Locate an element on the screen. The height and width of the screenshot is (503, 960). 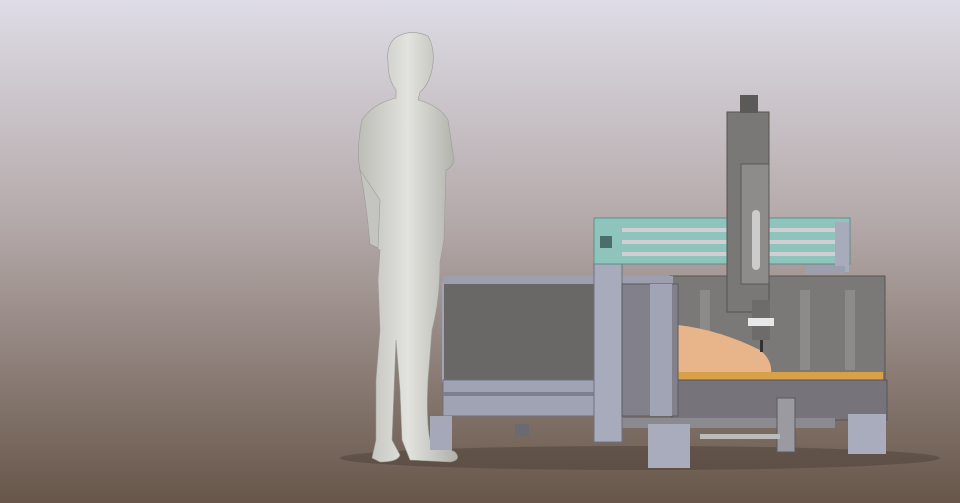
leg-right is located at coordinates (867, 434).